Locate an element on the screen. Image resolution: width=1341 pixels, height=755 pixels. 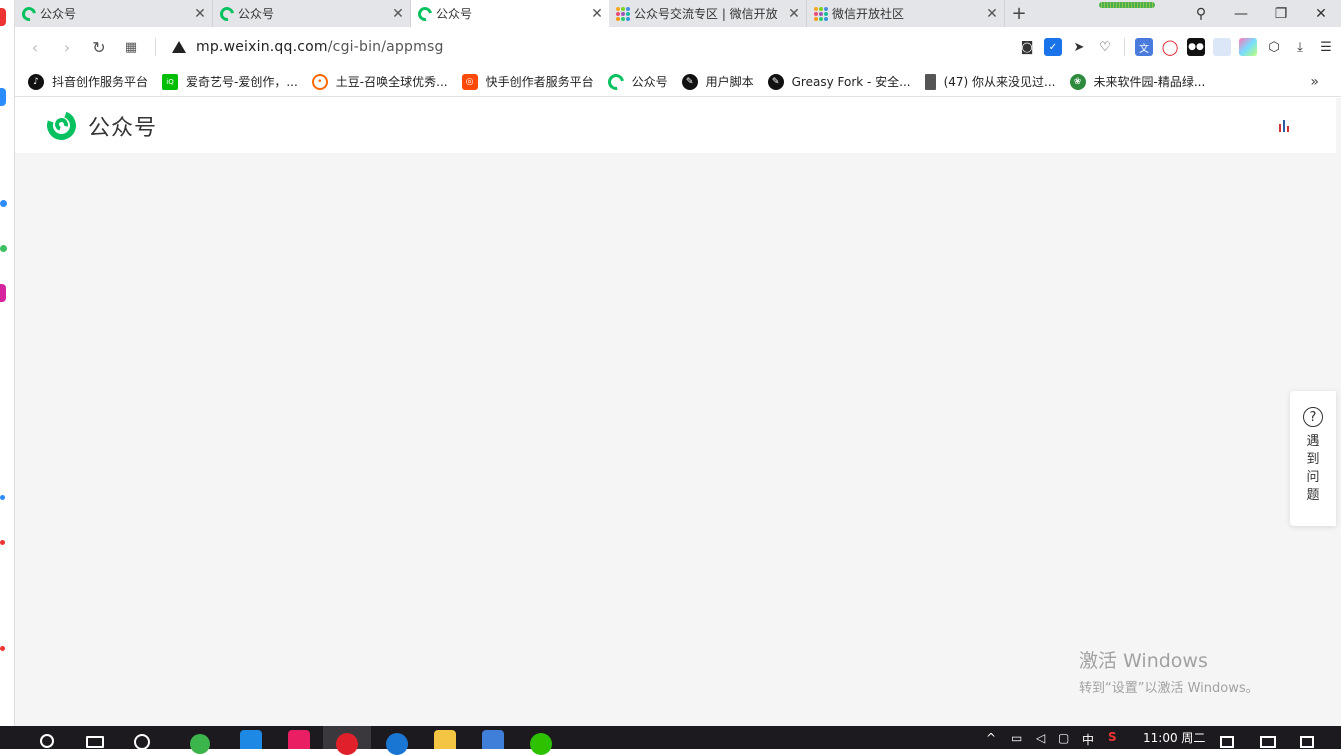
window-controls: ⚲ — ❐ ✕ is located at coordinates (1220, 13).